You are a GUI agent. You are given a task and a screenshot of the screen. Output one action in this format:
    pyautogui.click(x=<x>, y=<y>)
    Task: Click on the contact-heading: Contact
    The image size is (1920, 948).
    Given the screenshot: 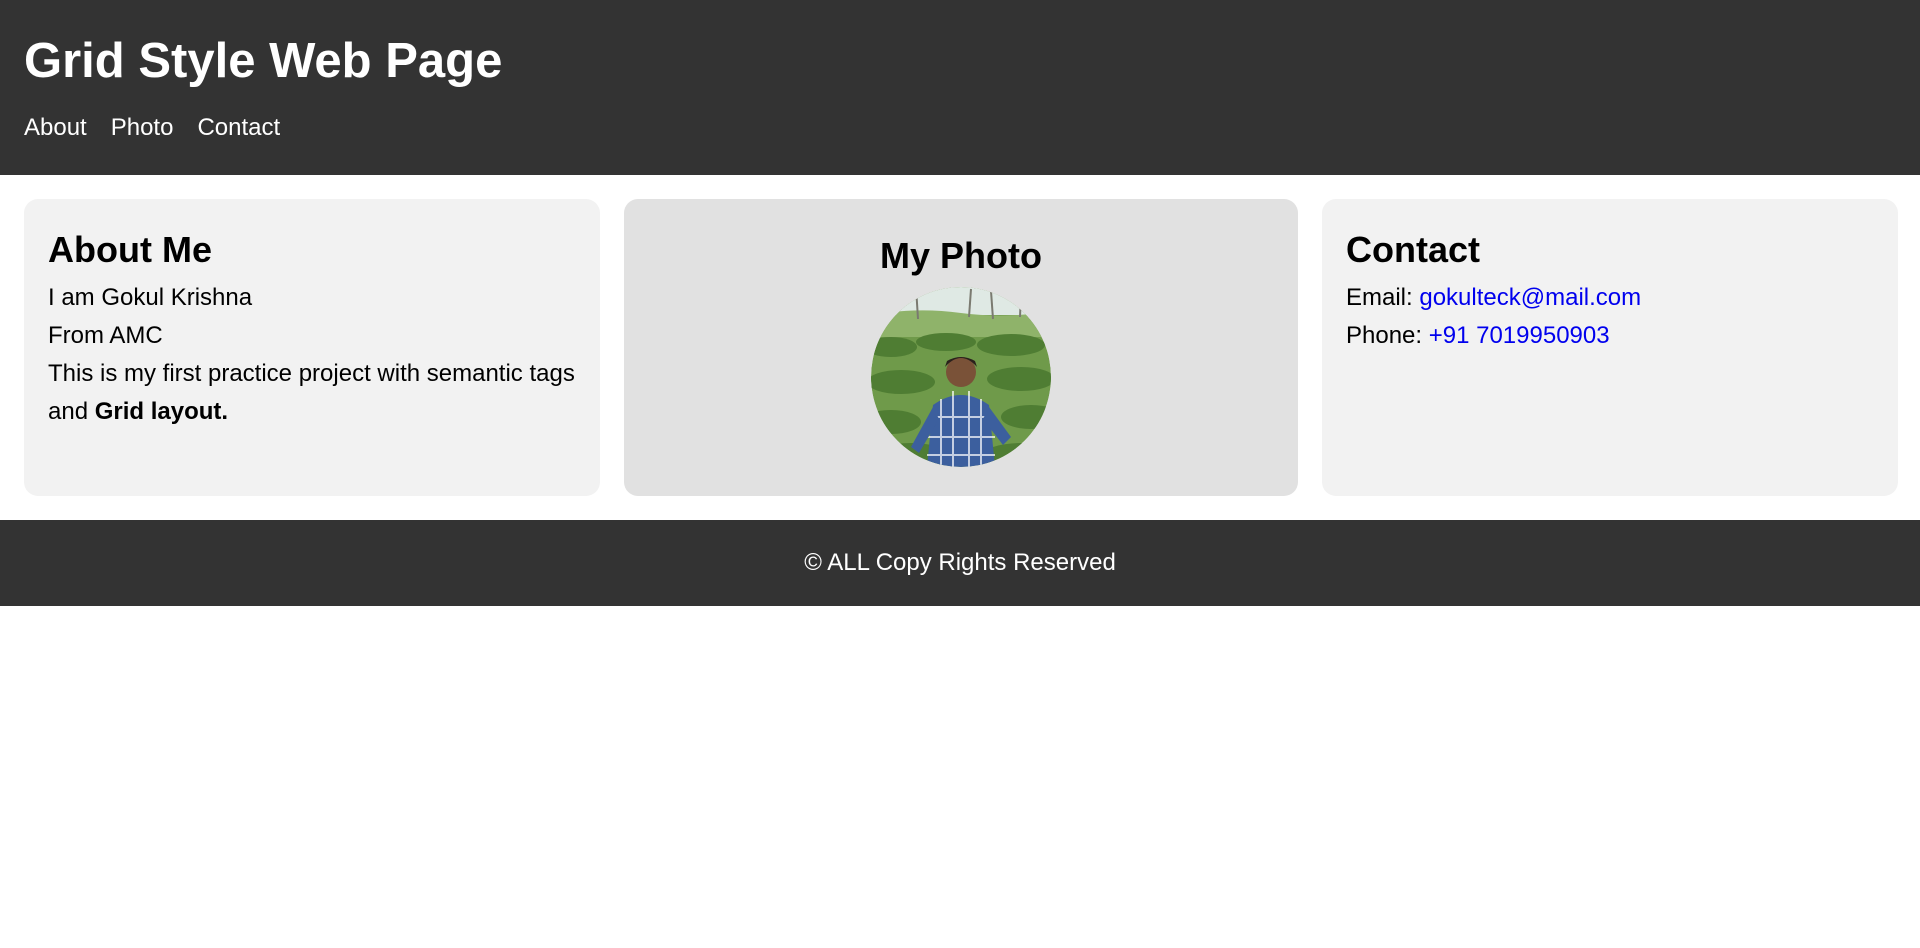 What is the action you would take?
    pyautogui.click(x=1413, y=249)
    